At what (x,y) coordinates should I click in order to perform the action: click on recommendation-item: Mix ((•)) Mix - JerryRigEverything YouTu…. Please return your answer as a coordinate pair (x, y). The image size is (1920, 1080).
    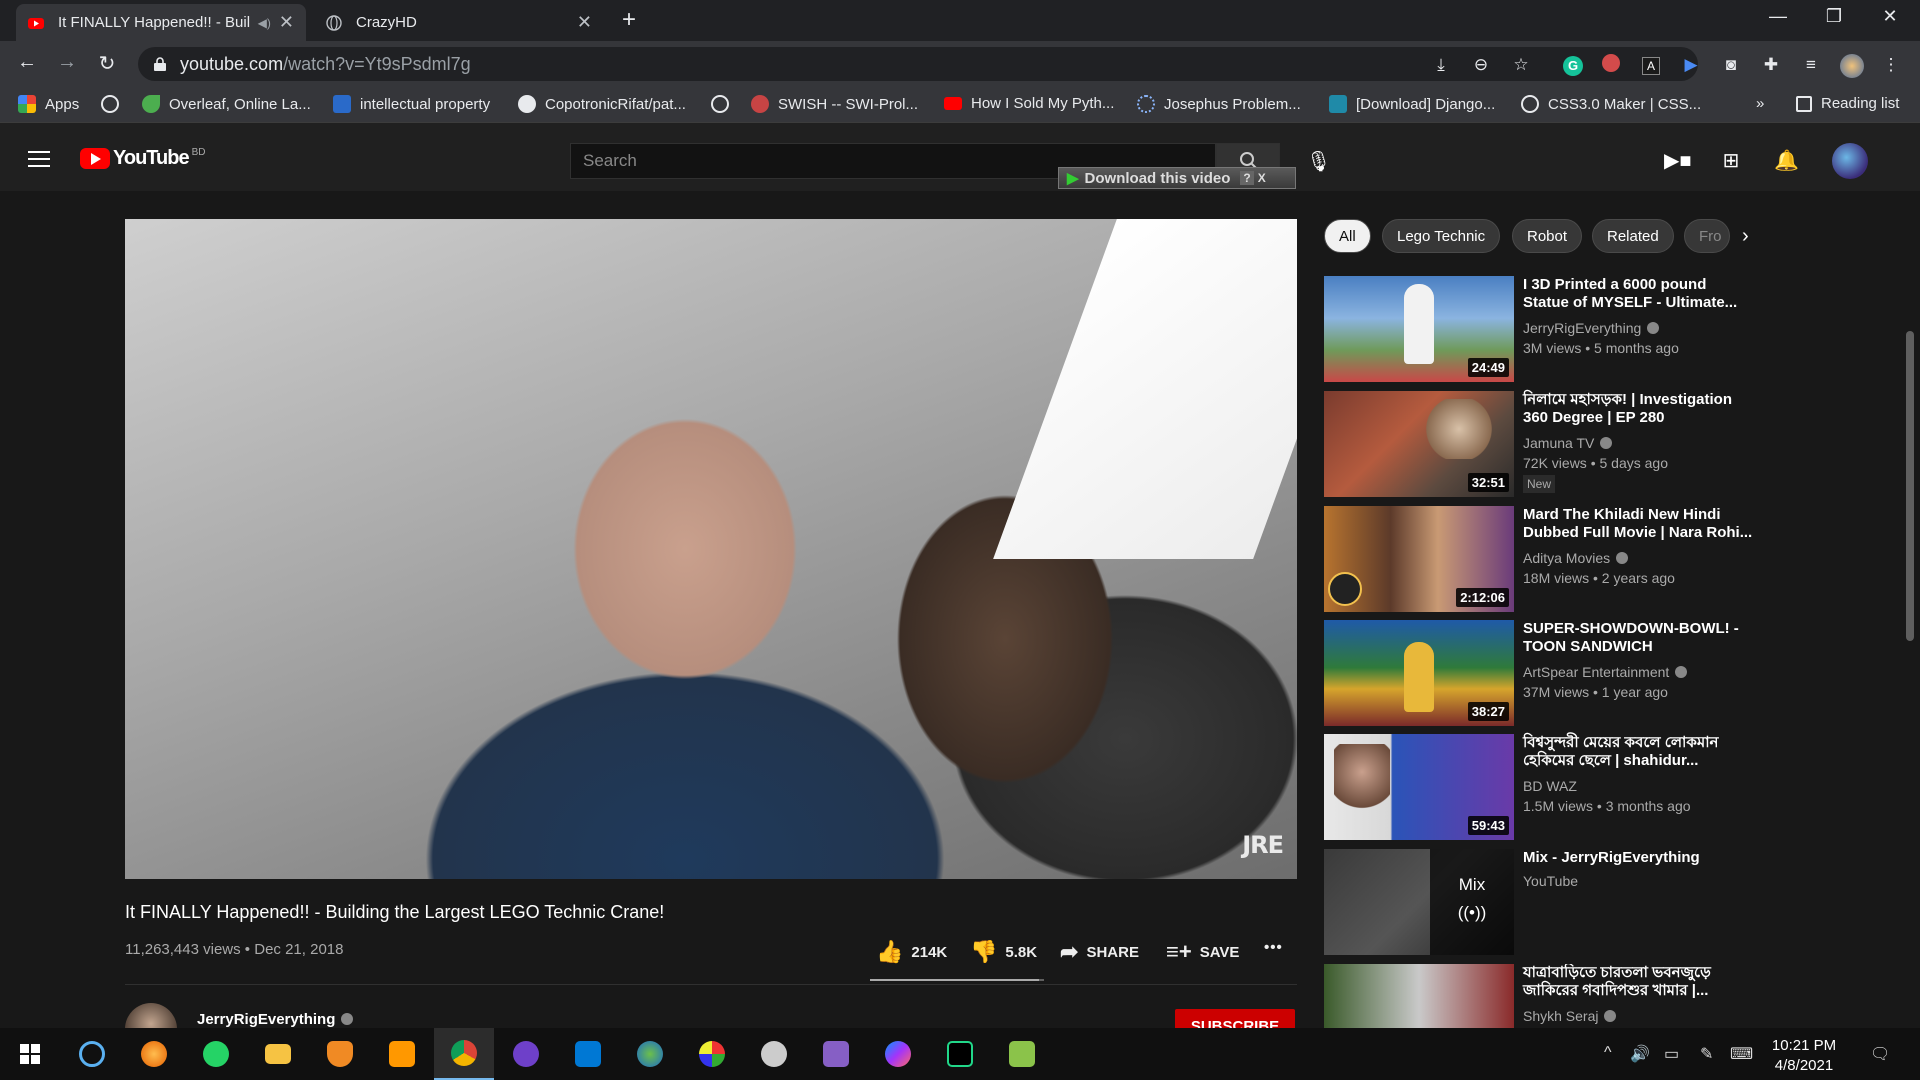
    Looking at the image, I should click on (1539, 902).